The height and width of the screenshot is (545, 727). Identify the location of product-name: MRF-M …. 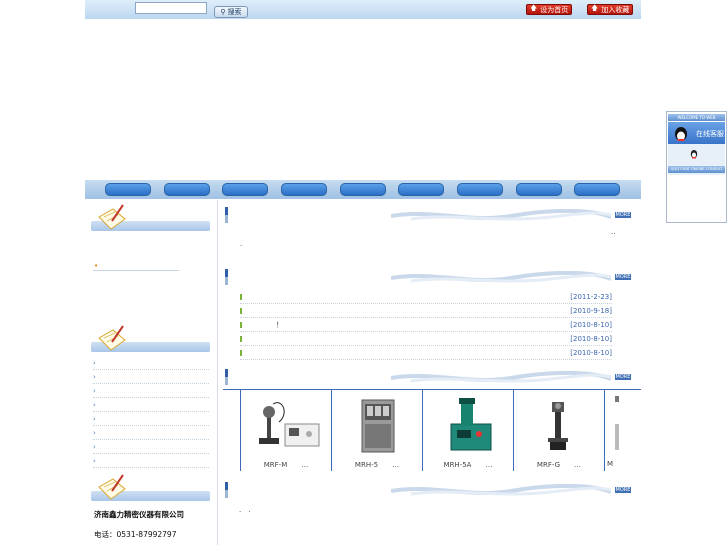
(286, 465).